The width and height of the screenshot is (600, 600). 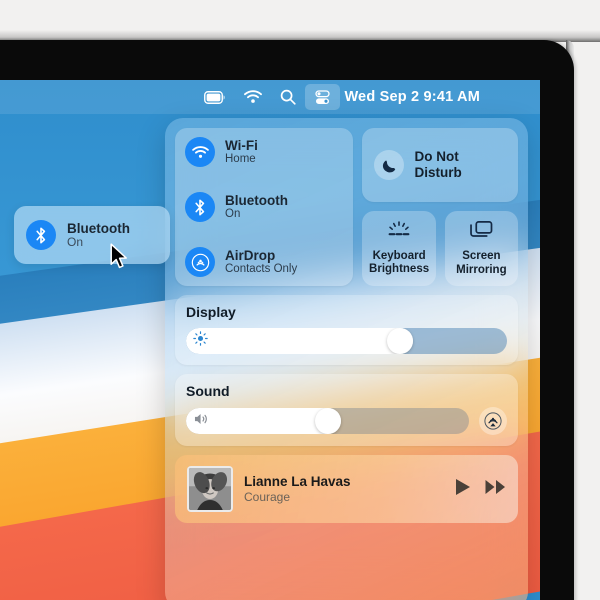 What do you see at coordinates (440, 248) in the screenshot?
I see `mini-tiles-row: Keyboard Brightness Screen Mirroring` at bounding box center [440, 248].